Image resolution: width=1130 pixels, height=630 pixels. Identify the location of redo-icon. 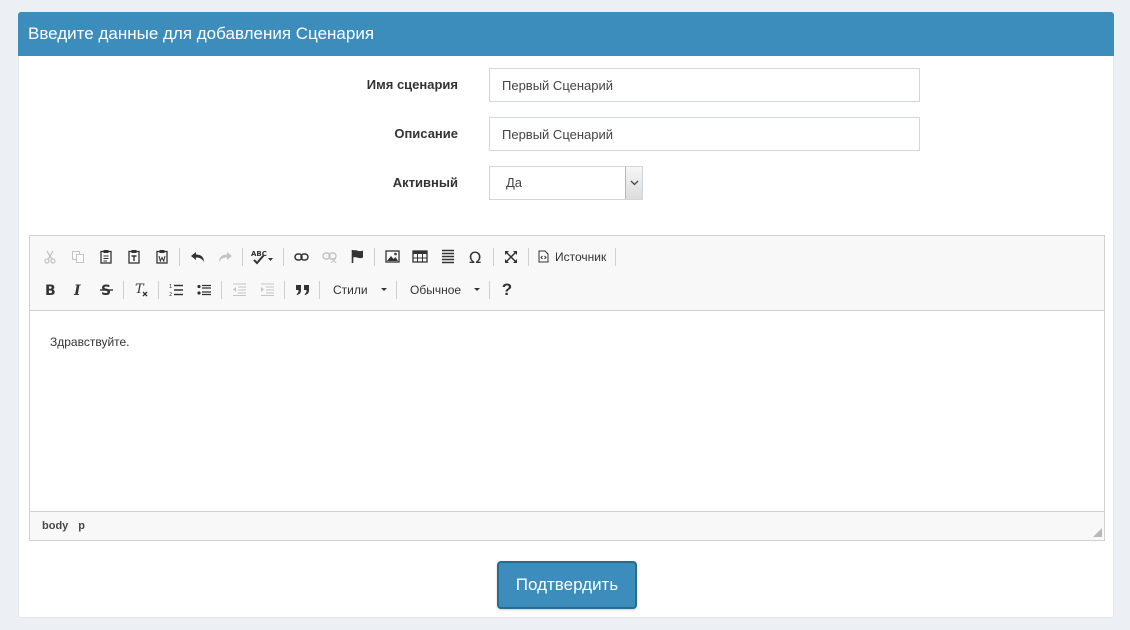
(225, 257).